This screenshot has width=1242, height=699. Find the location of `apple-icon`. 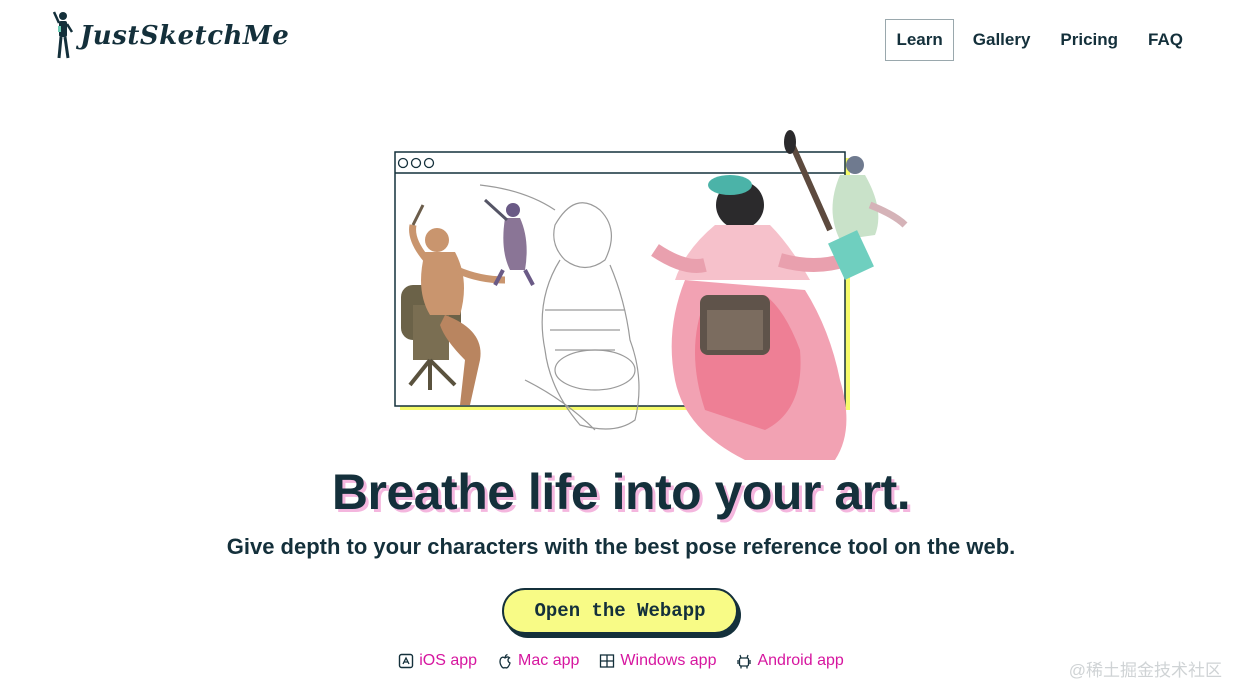

apple-icon is located at coordinates (505, 661).